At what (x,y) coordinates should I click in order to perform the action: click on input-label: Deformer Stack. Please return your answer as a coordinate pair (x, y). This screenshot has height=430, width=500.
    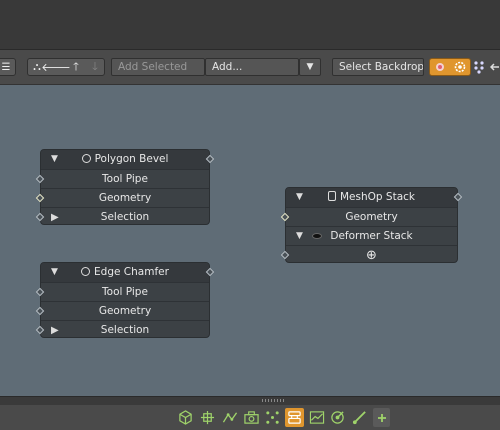
    Looking at the image, I should click on (371, 236).